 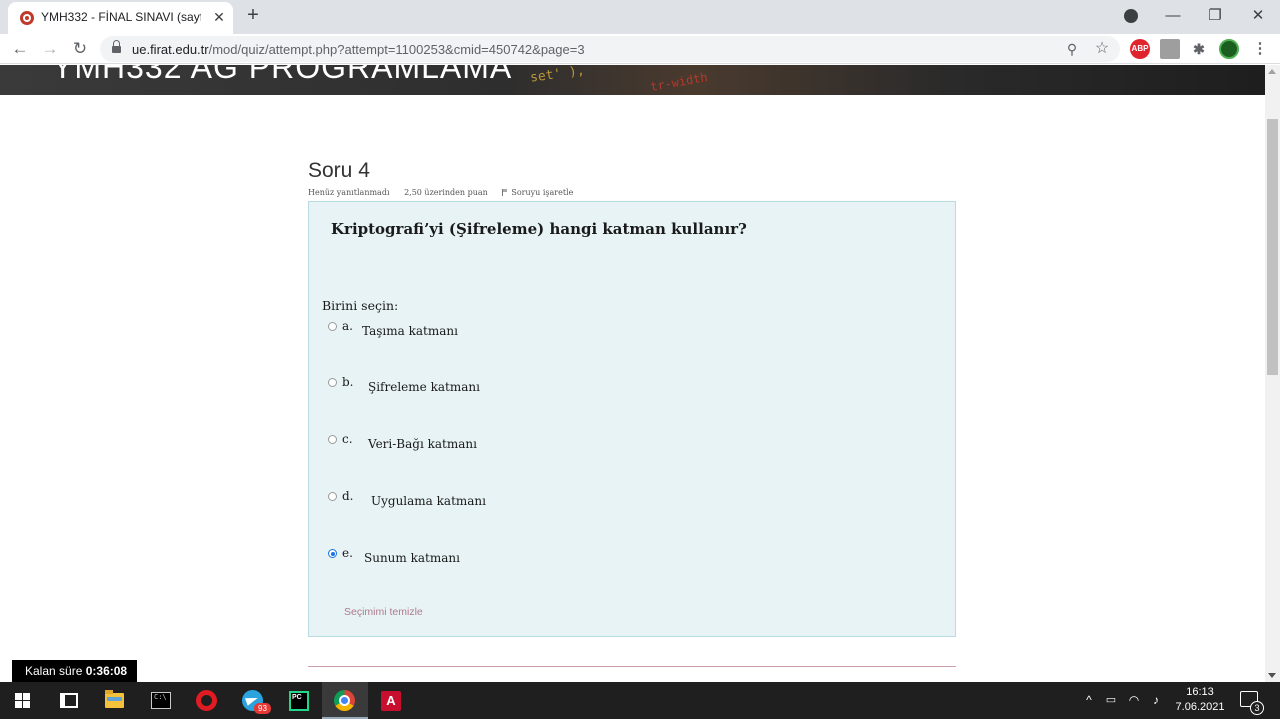 I want to click on window-minimize-button: —, so click(x=1173, y=16).